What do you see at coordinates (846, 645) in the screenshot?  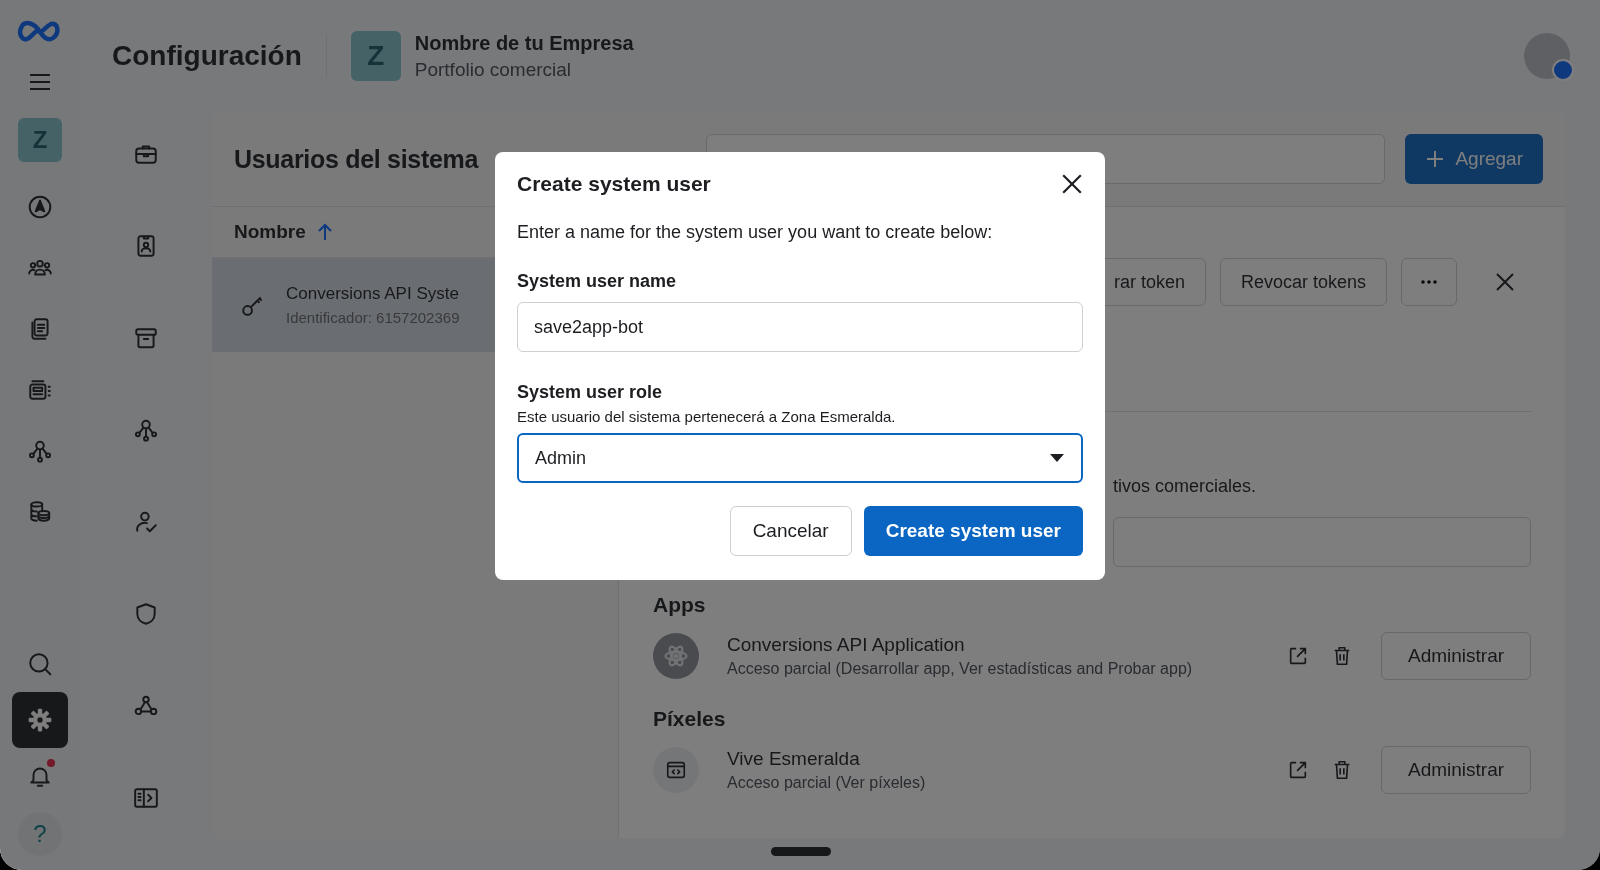 I see `asset-name: Conversions API Application` at bounding box center [846, 645].